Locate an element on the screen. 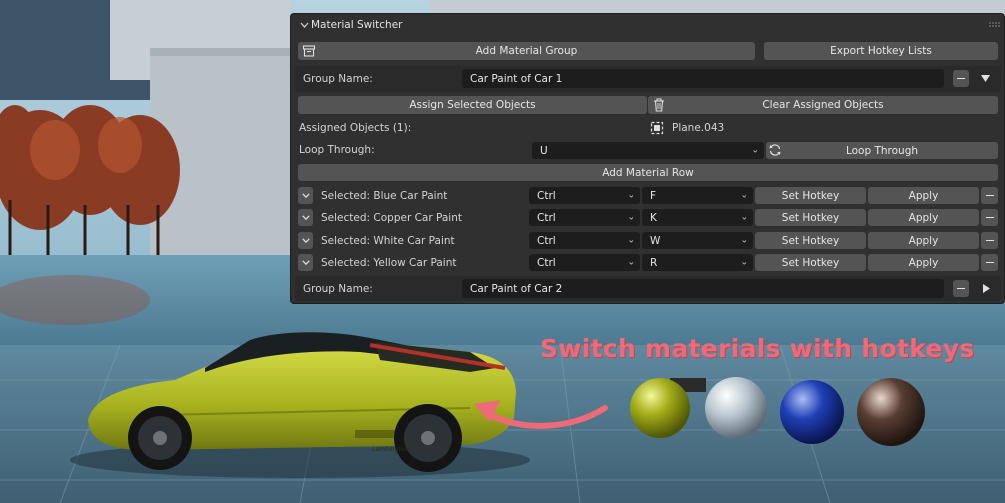 This screenshot has width=1005, height=503. group-2-name-field: Car Paint of Car 2 is located at coordinates (703, 288).